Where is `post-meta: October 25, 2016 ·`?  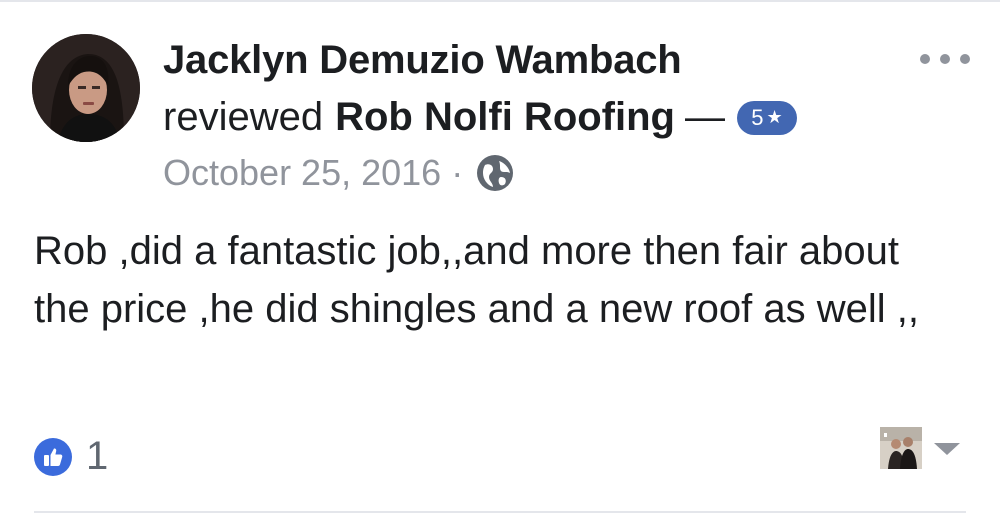
post-meta: October 25, 2016 · is located at coordinates (339, 173).